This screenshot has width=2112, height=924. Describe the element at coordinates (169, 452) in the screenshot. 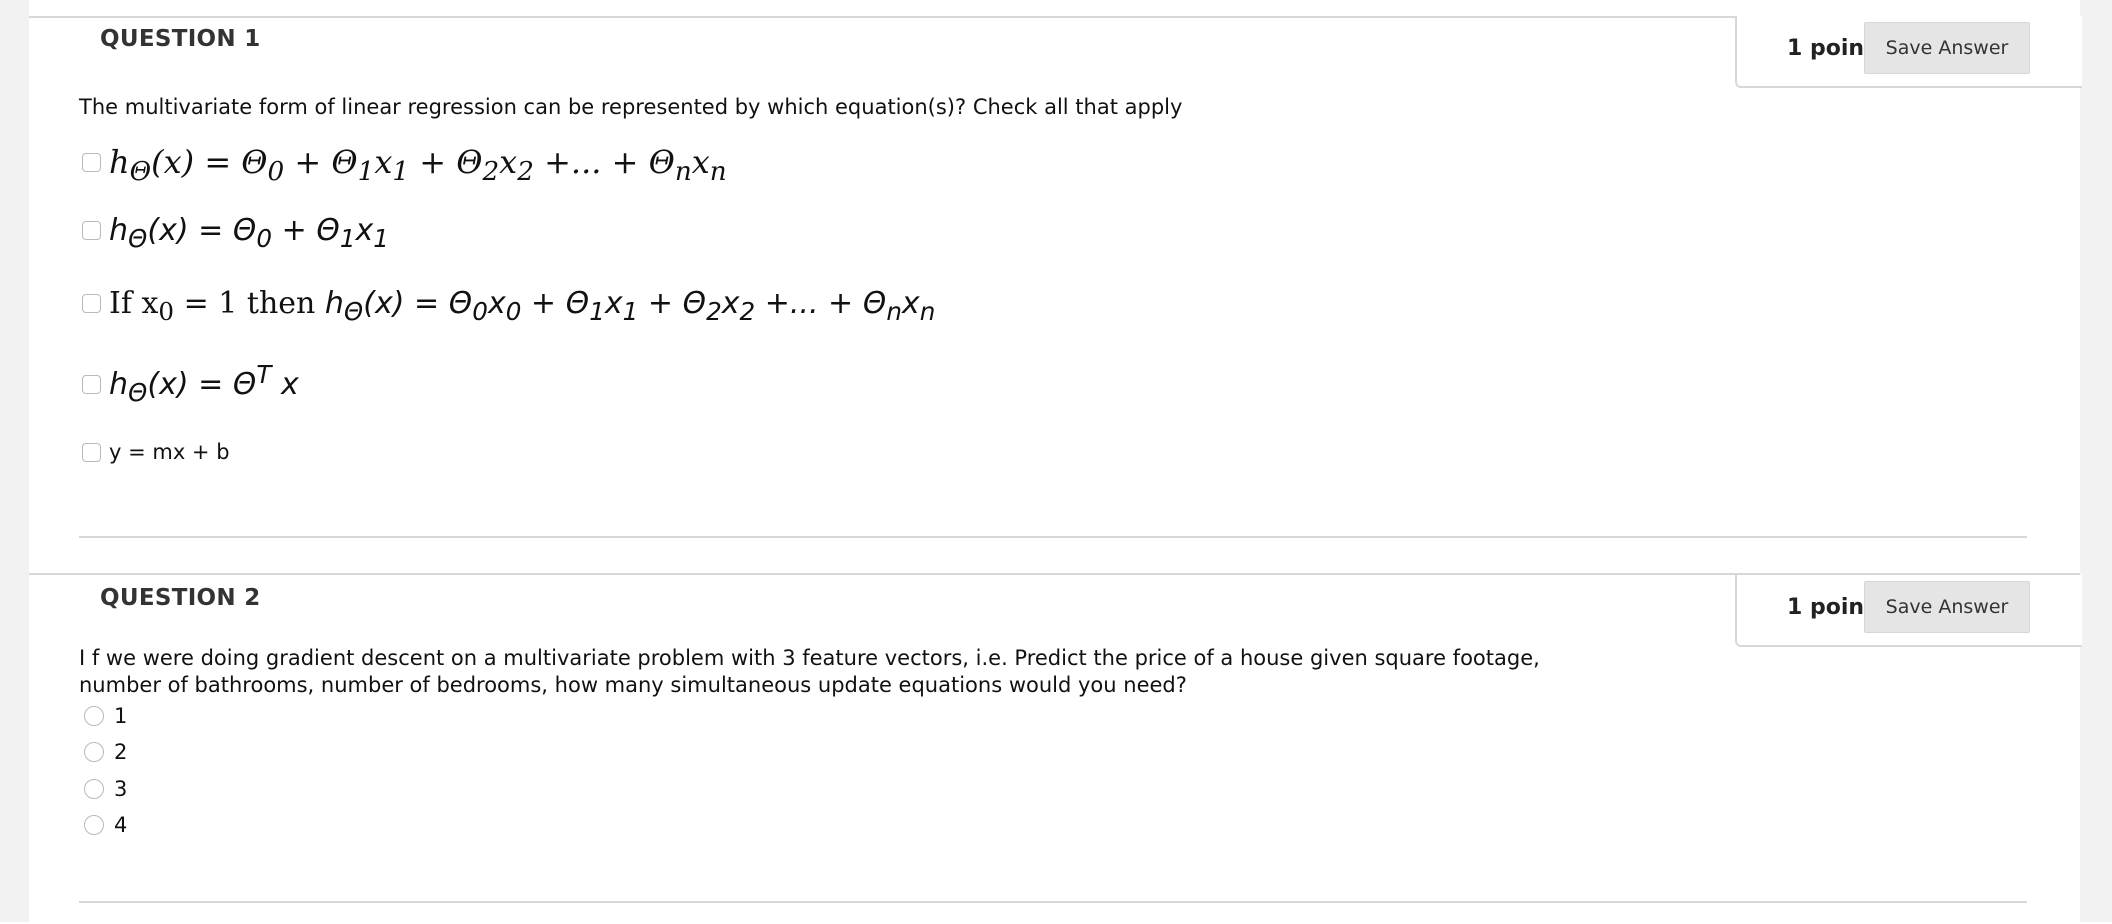

I see `option-e-label: y = mx + b` at that location.